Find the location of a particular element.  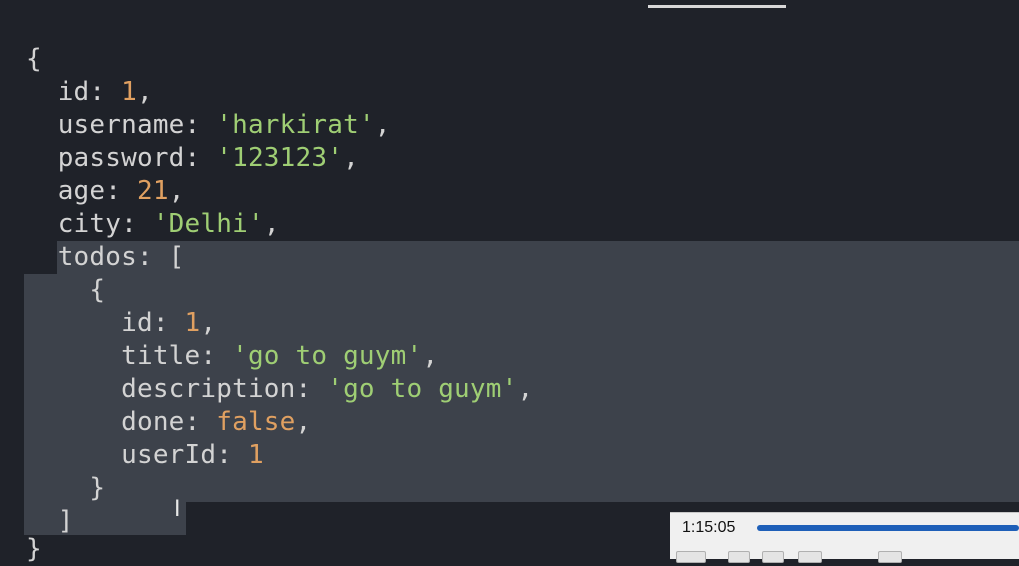

play-button is located at coordinates (691, 557).